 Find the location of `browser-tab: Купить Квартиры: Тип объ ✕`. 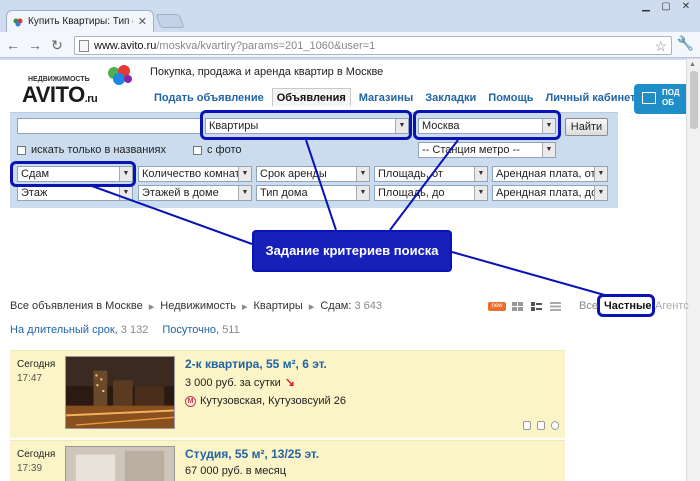

browser-tab: Купить Квартиры: Тип объ ✕ is located at coordinates (80, 21).